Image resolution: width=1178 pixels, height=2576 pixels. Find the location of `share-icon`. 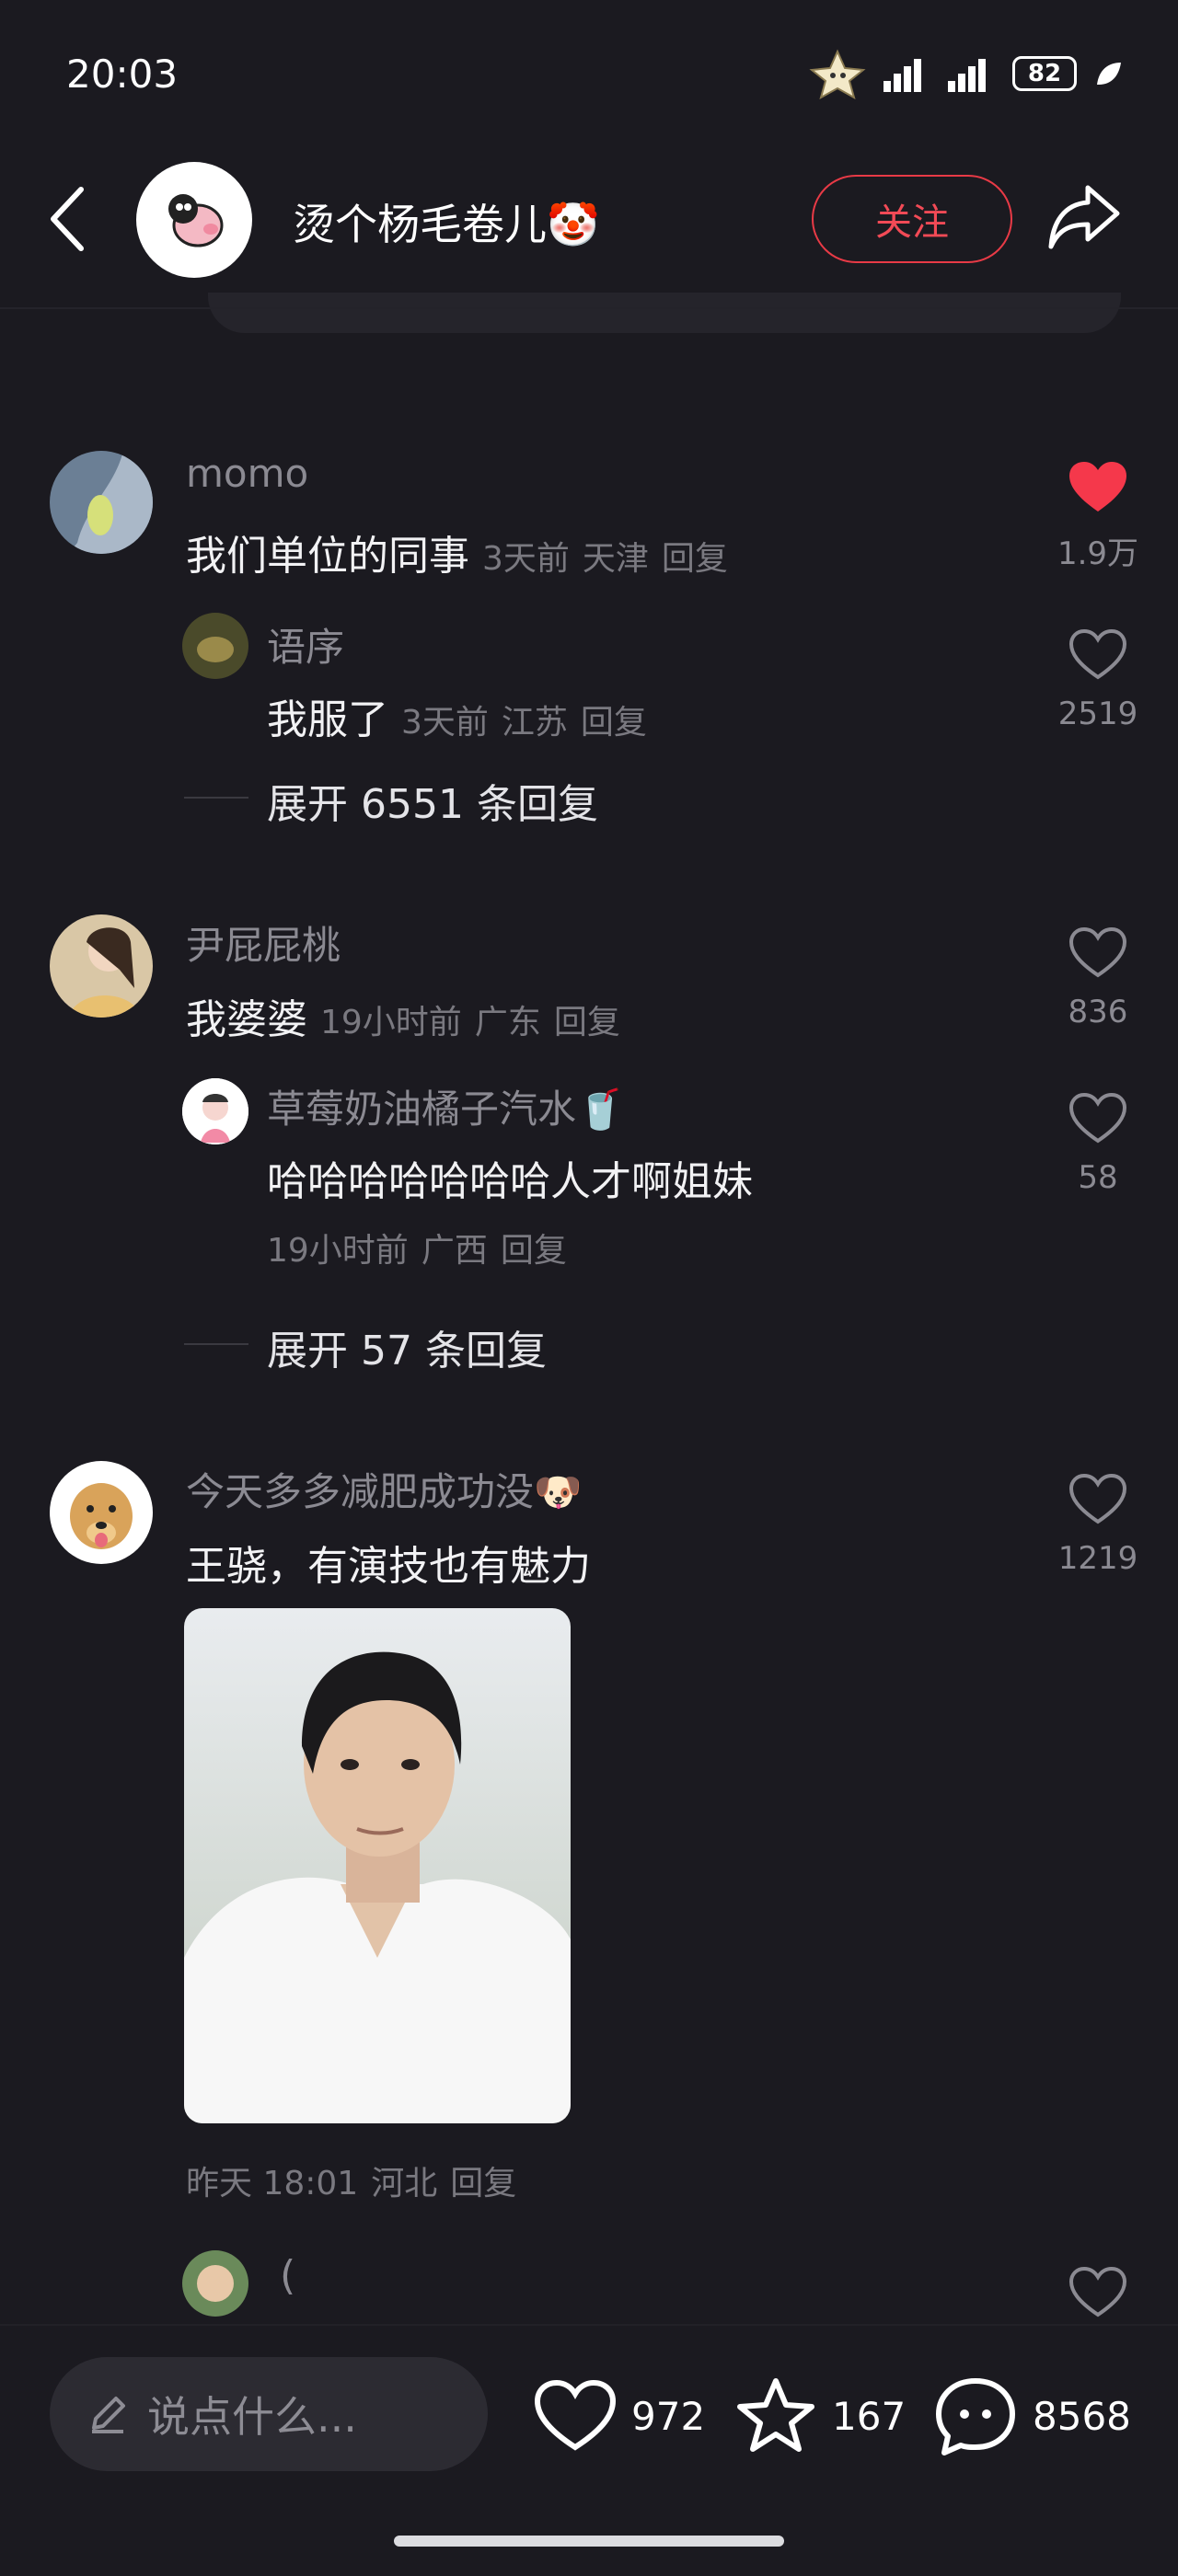

share-icon is located at coordinates (1084, 217).